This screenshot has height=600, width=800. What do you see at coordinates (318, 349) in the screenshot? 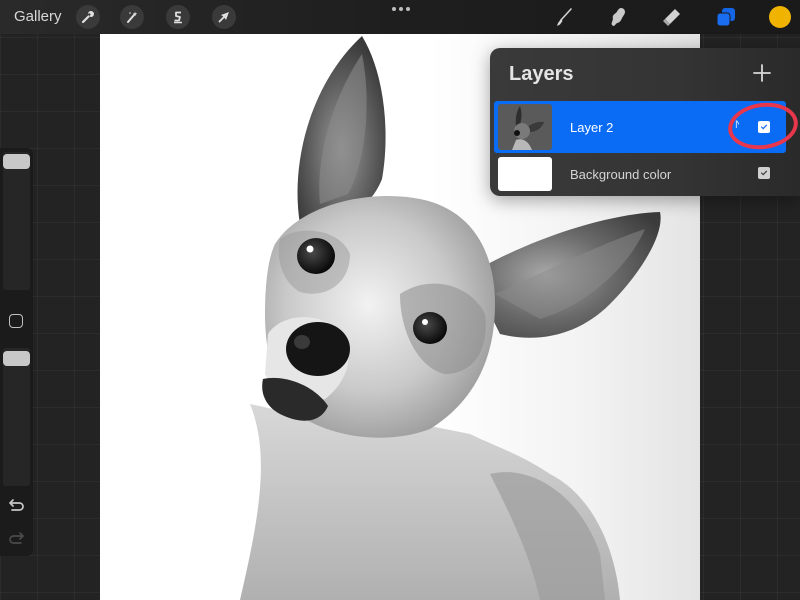
I see `dog-nose` at bounding box center [318, 349].